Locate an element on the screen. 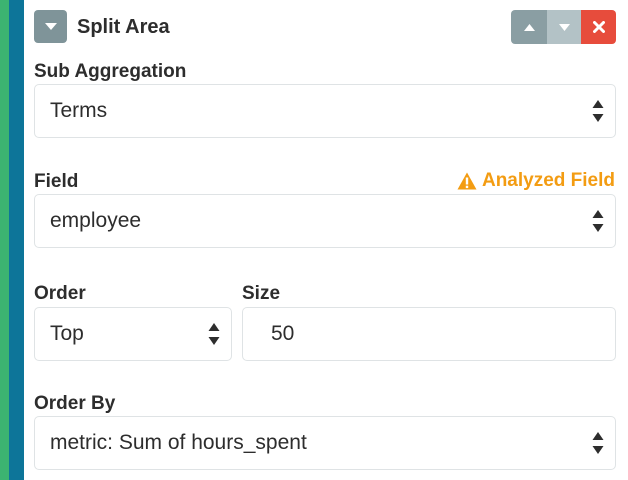 The width and height of the screenshot is (628, 480). size-value: 50 is located at coordinates (283, 333).